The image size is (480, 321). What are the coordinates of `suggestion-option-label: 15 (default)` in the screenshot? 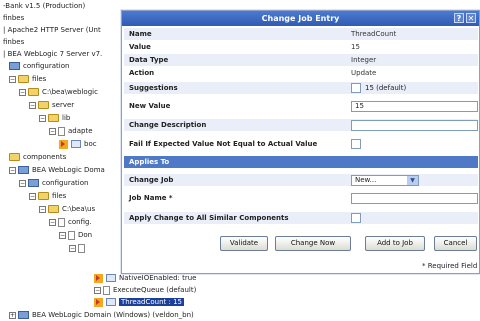 It's located at (386, 88).